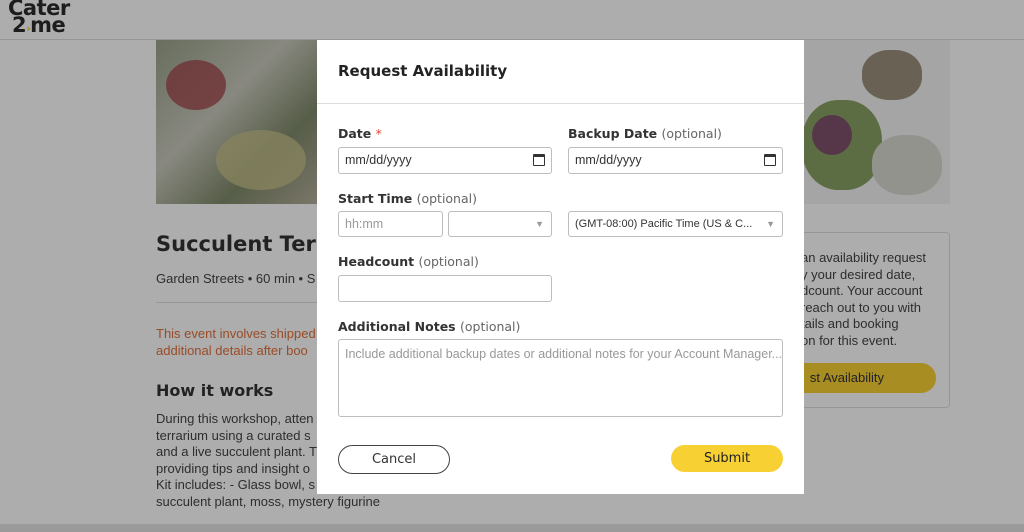 Image resolution: width=1024 pixels, height=532 pixels. I want to click on date-label-text: Date, so click(355, 133).